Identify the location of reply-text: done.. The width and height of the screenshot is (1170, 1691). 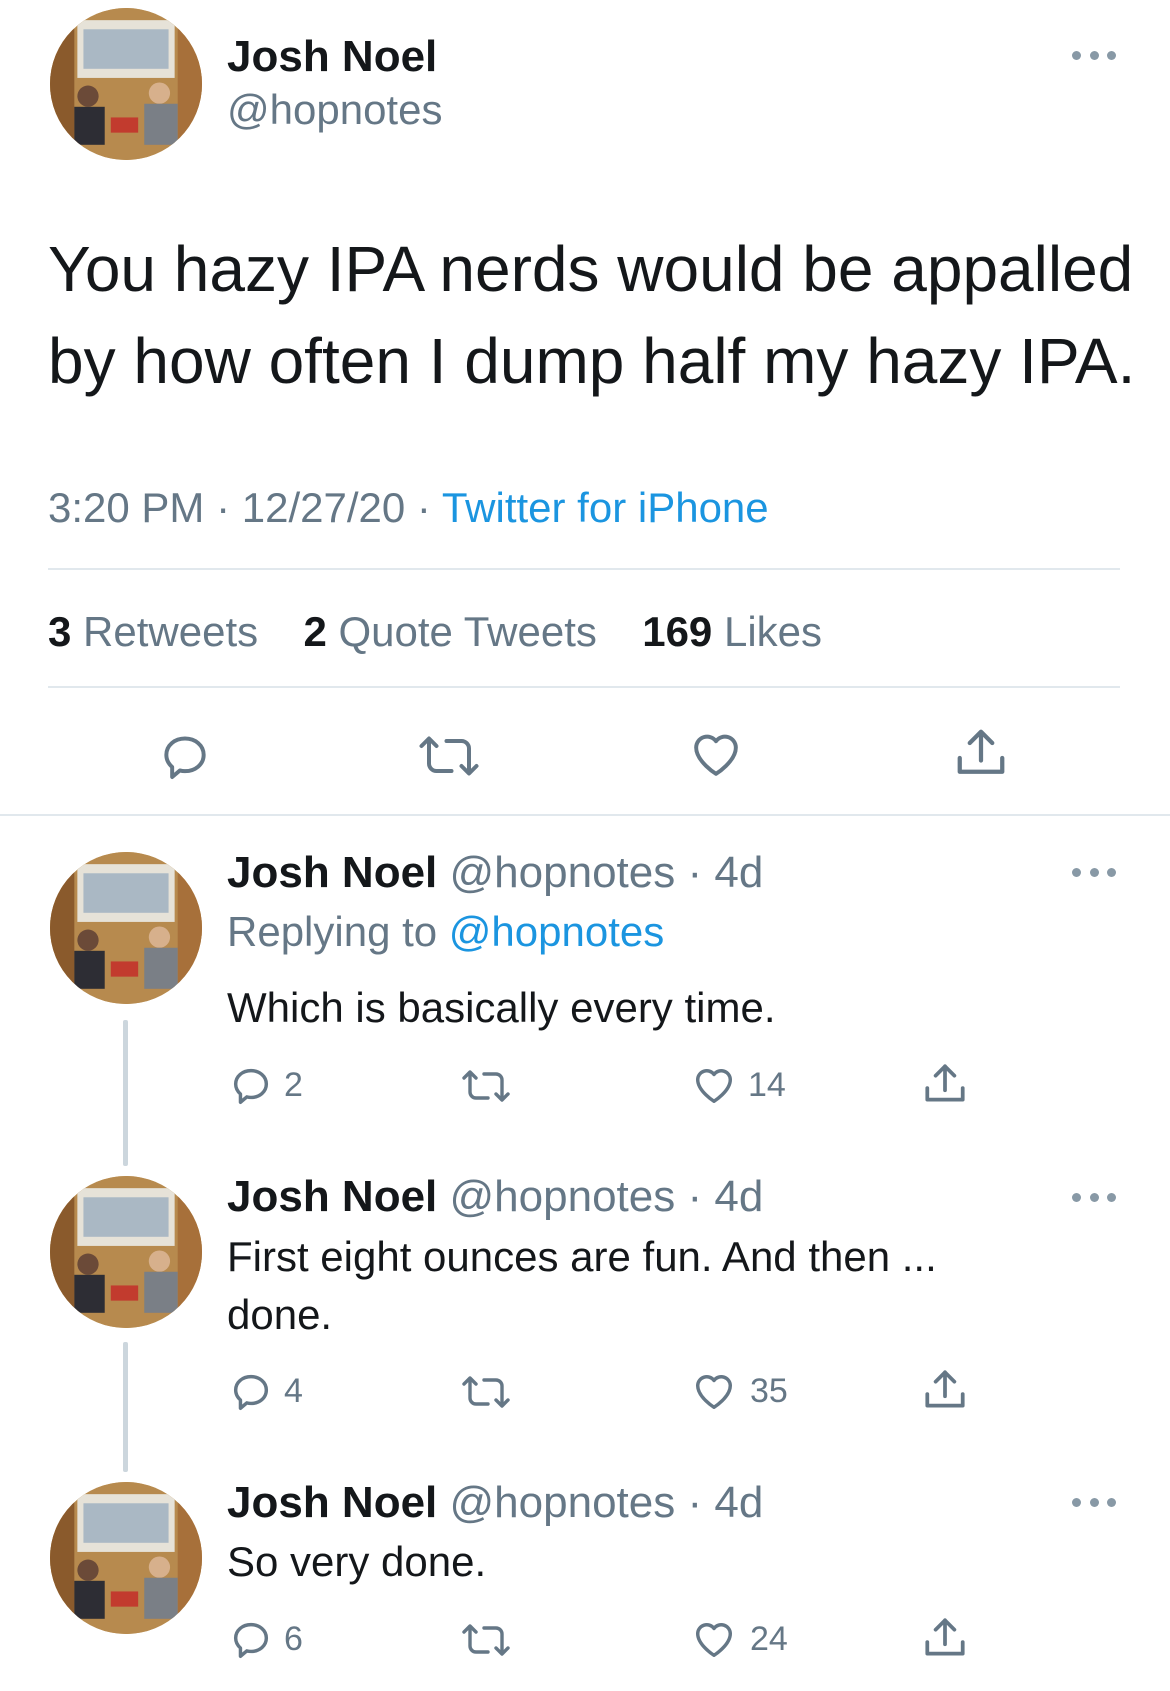
(280, 1314).